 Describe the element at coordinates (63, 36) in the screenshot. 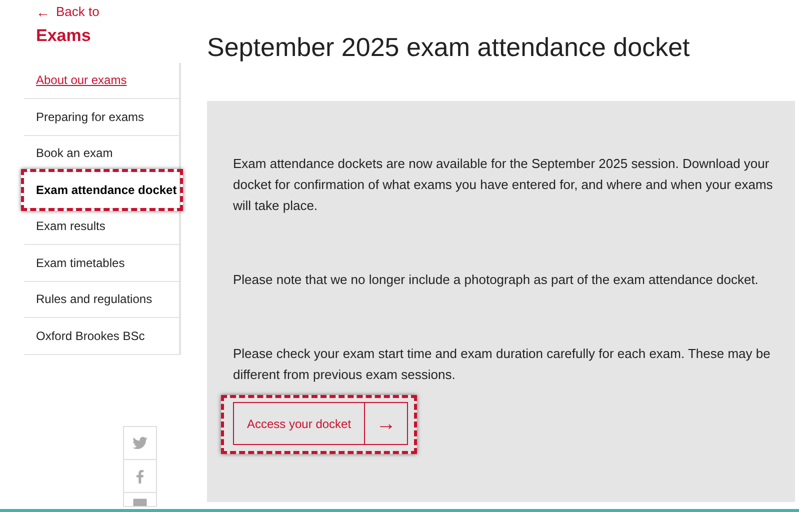

I see `section-title: Exams` at that location.